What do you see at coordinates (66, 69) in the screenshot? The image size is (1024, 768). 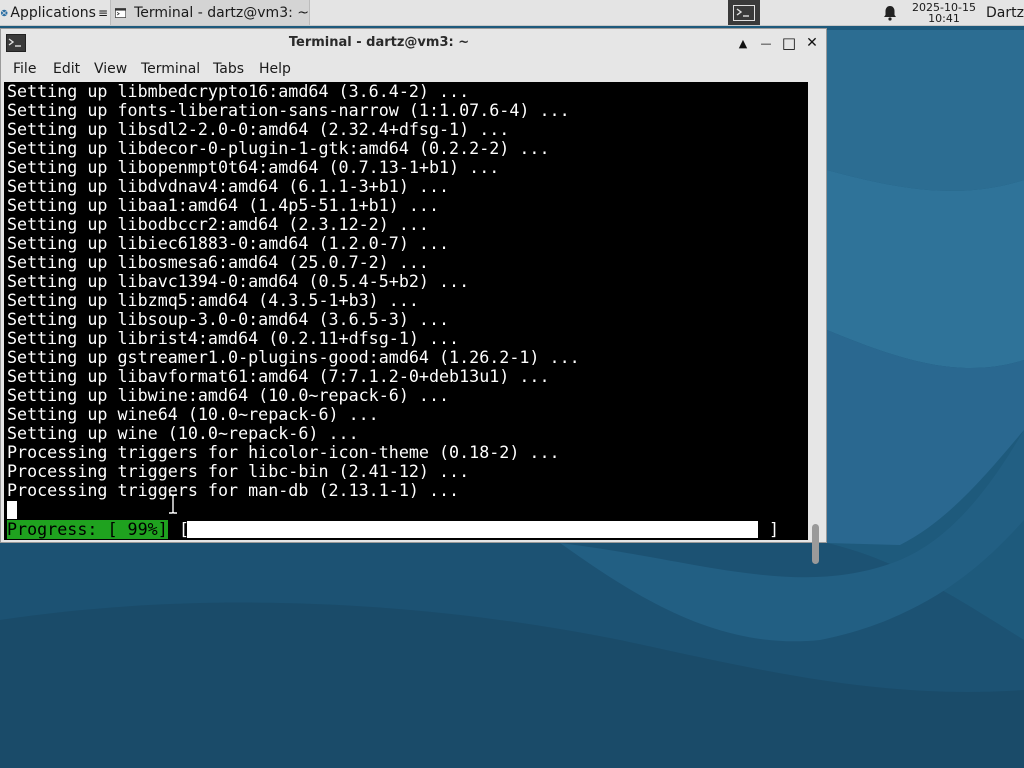 I see `menu-edit: Edit` at bounding box center [66, 69].